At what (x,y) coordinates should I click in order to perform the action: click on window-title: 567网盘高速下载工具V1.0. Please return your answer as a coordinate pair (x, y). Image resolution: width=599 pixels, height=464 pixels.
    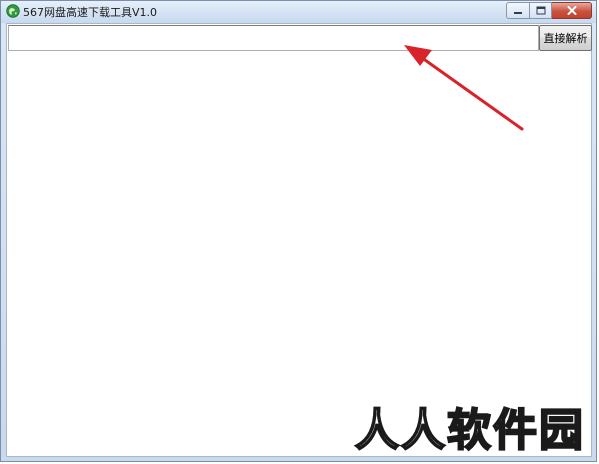
    Looking at the image, I should click on (90, 12).